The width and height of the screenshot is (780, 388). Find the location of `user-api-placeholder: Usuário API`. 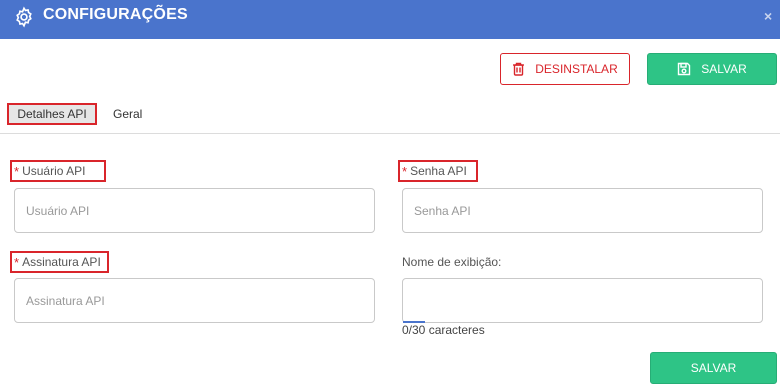

user-api-placeholder: Usuário API is located at coordinates (58, 210).